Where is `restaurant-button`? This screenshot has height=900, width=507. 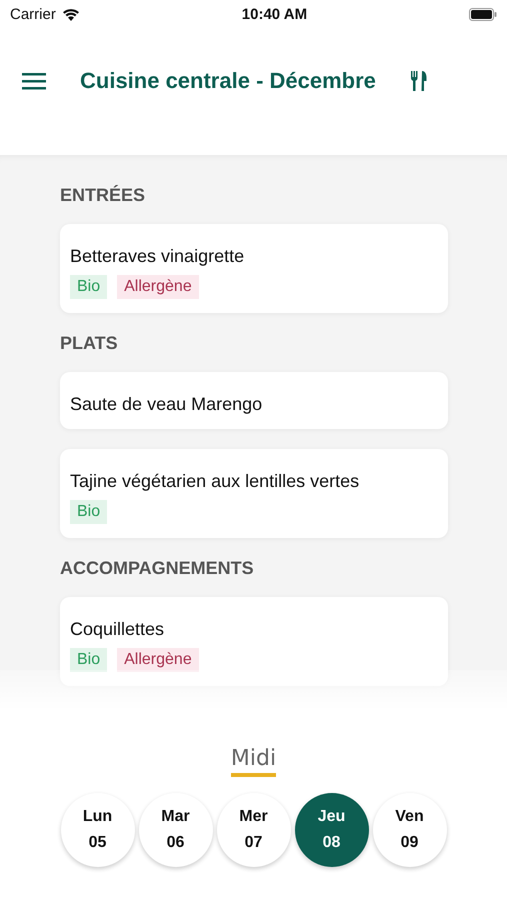
restaurant-button is located at coordinates (419, 81).